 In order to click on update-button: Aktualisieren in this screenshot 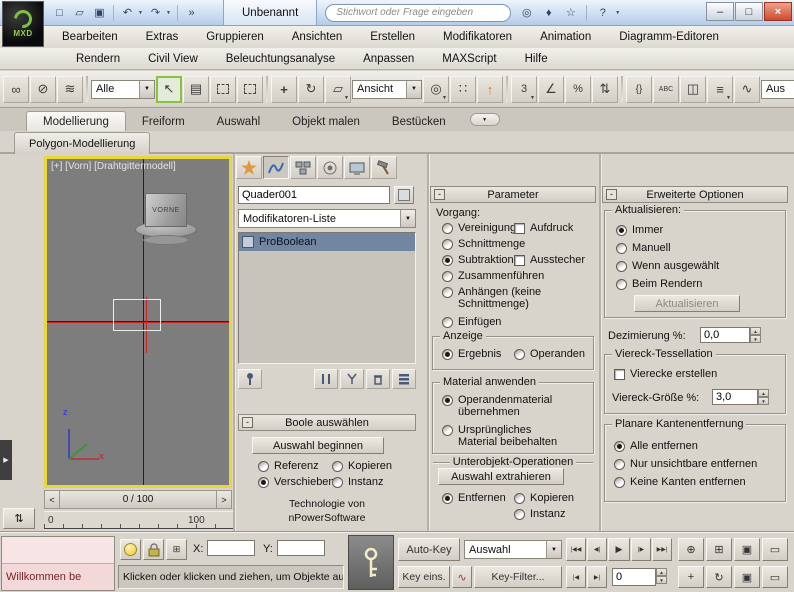, I will do `click(687, 303)`.